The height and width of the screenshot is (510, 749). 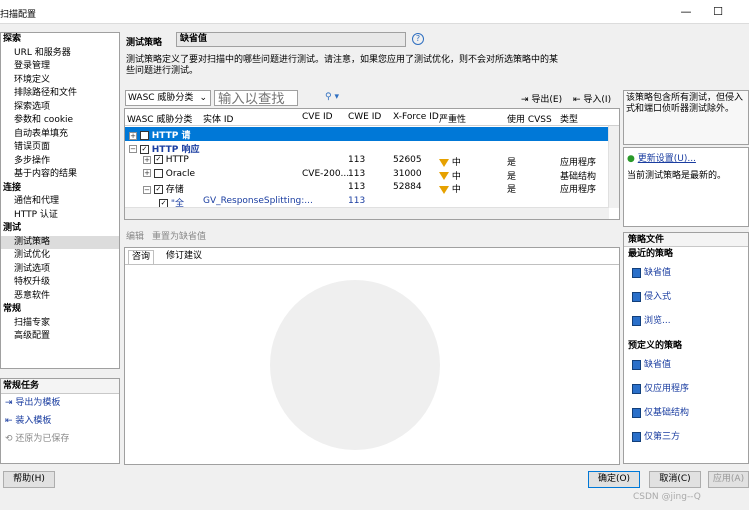 I want to click on ok-button: 确定(O), so click(x=614, y=479).